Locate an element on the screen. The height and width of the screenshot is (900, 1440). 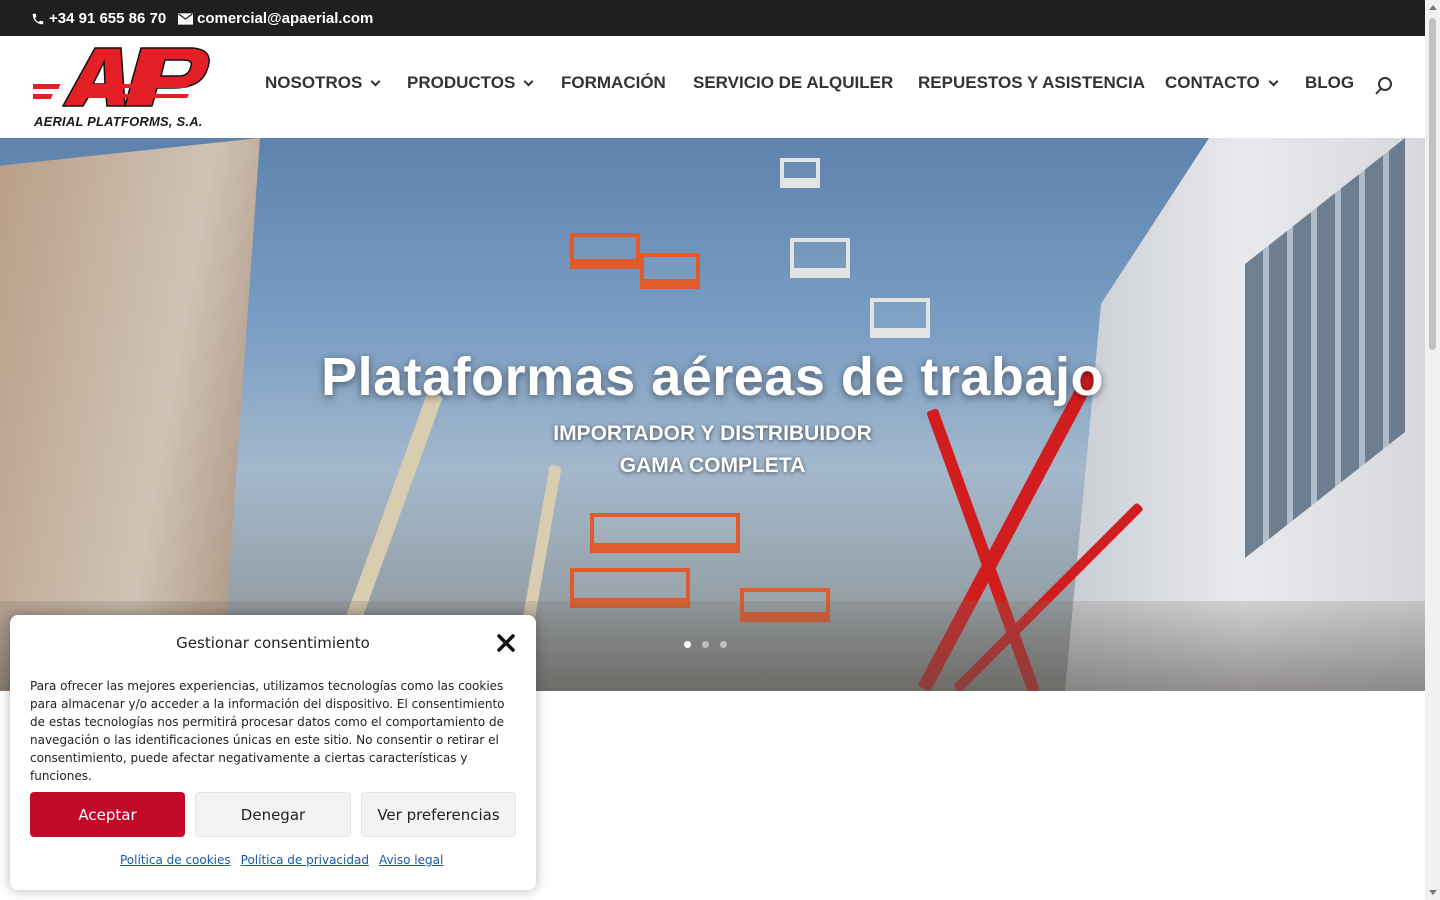
site-logo: AERIAL PLATFORMS, S.A. is located at coordinates (113, 86).